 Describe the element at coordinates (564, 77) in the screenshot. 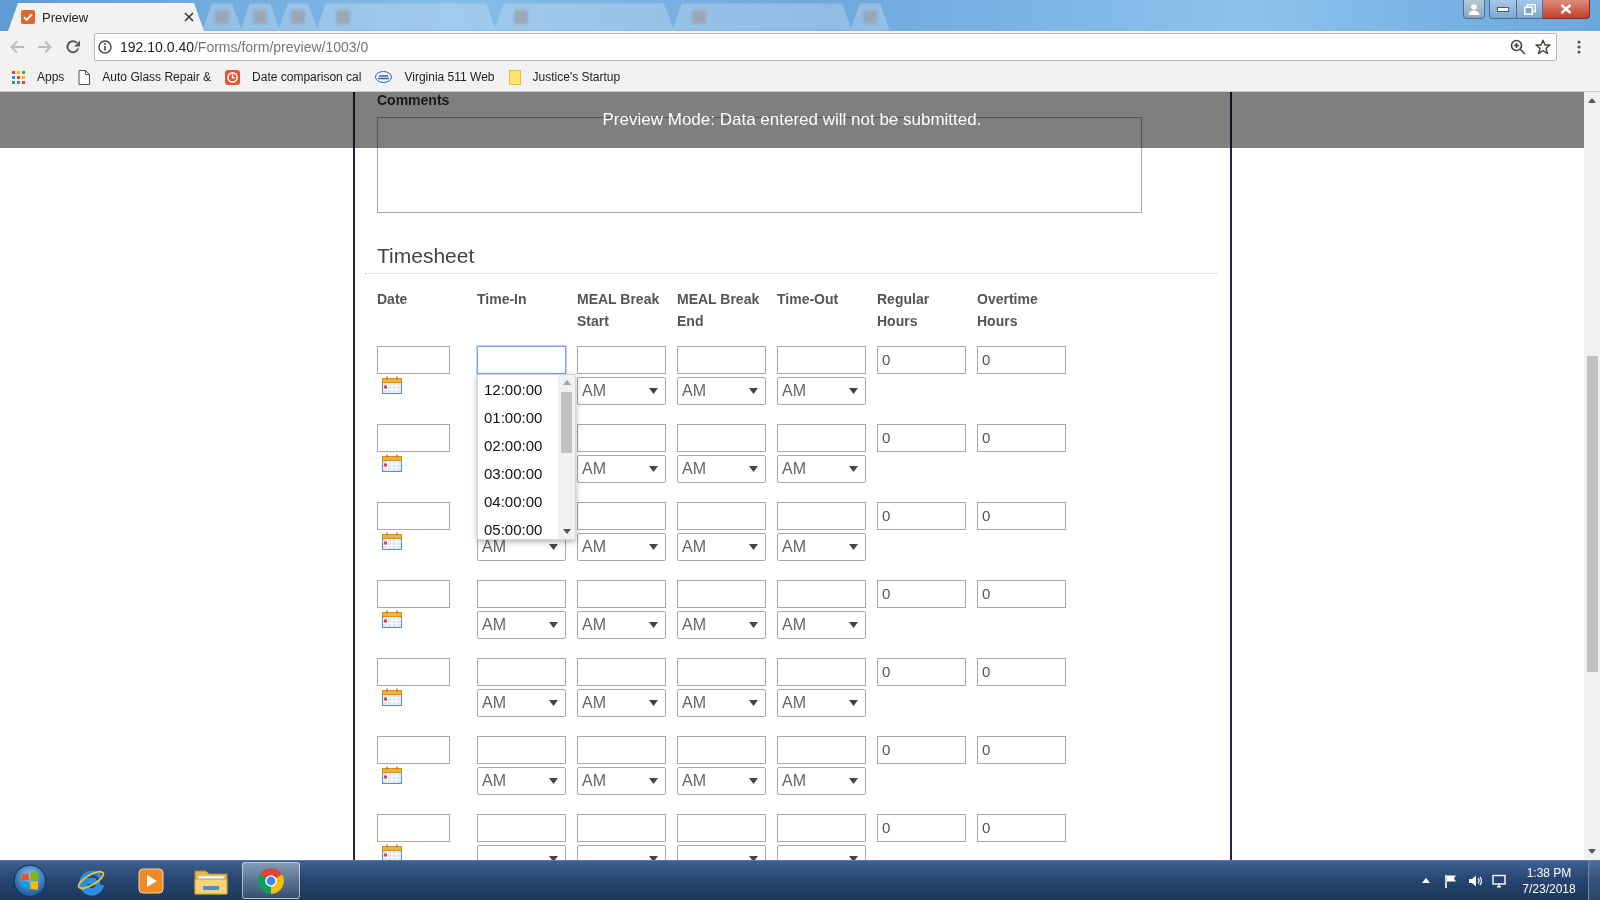

I see `bookmark: Justice's Startup` at that location.